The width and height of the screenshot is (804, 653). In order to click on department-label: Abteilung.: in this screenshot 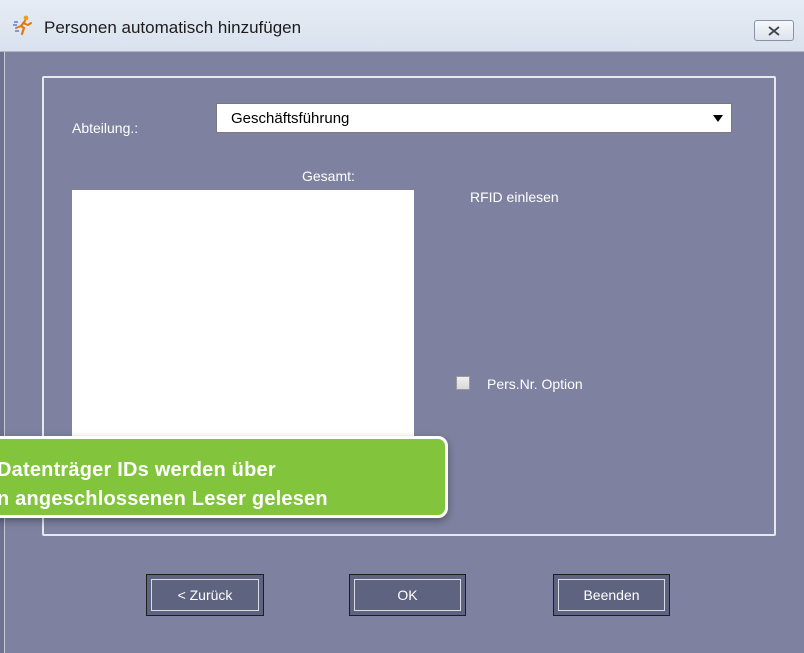, I will do `click(105, 128)`.